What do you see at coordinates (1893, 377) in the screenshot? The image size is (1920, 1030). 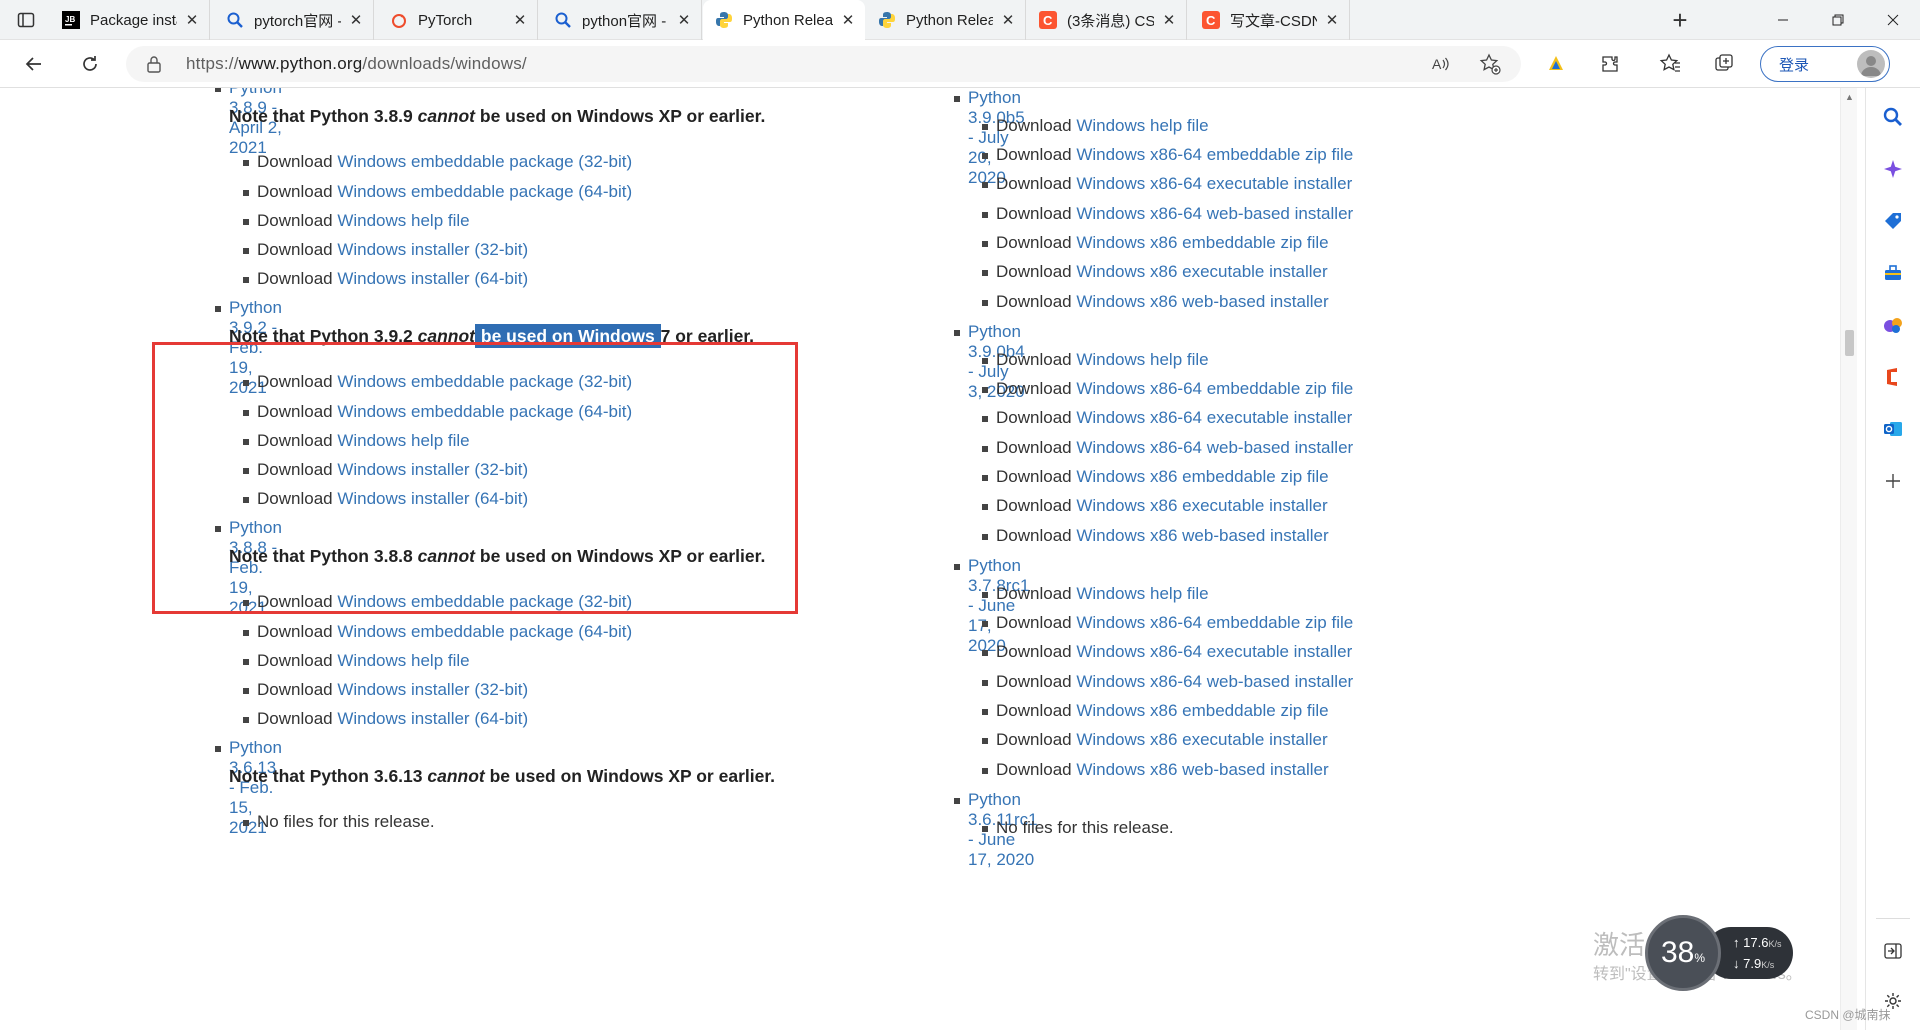 I see `office-icon` at bounding box center [1893, 377].